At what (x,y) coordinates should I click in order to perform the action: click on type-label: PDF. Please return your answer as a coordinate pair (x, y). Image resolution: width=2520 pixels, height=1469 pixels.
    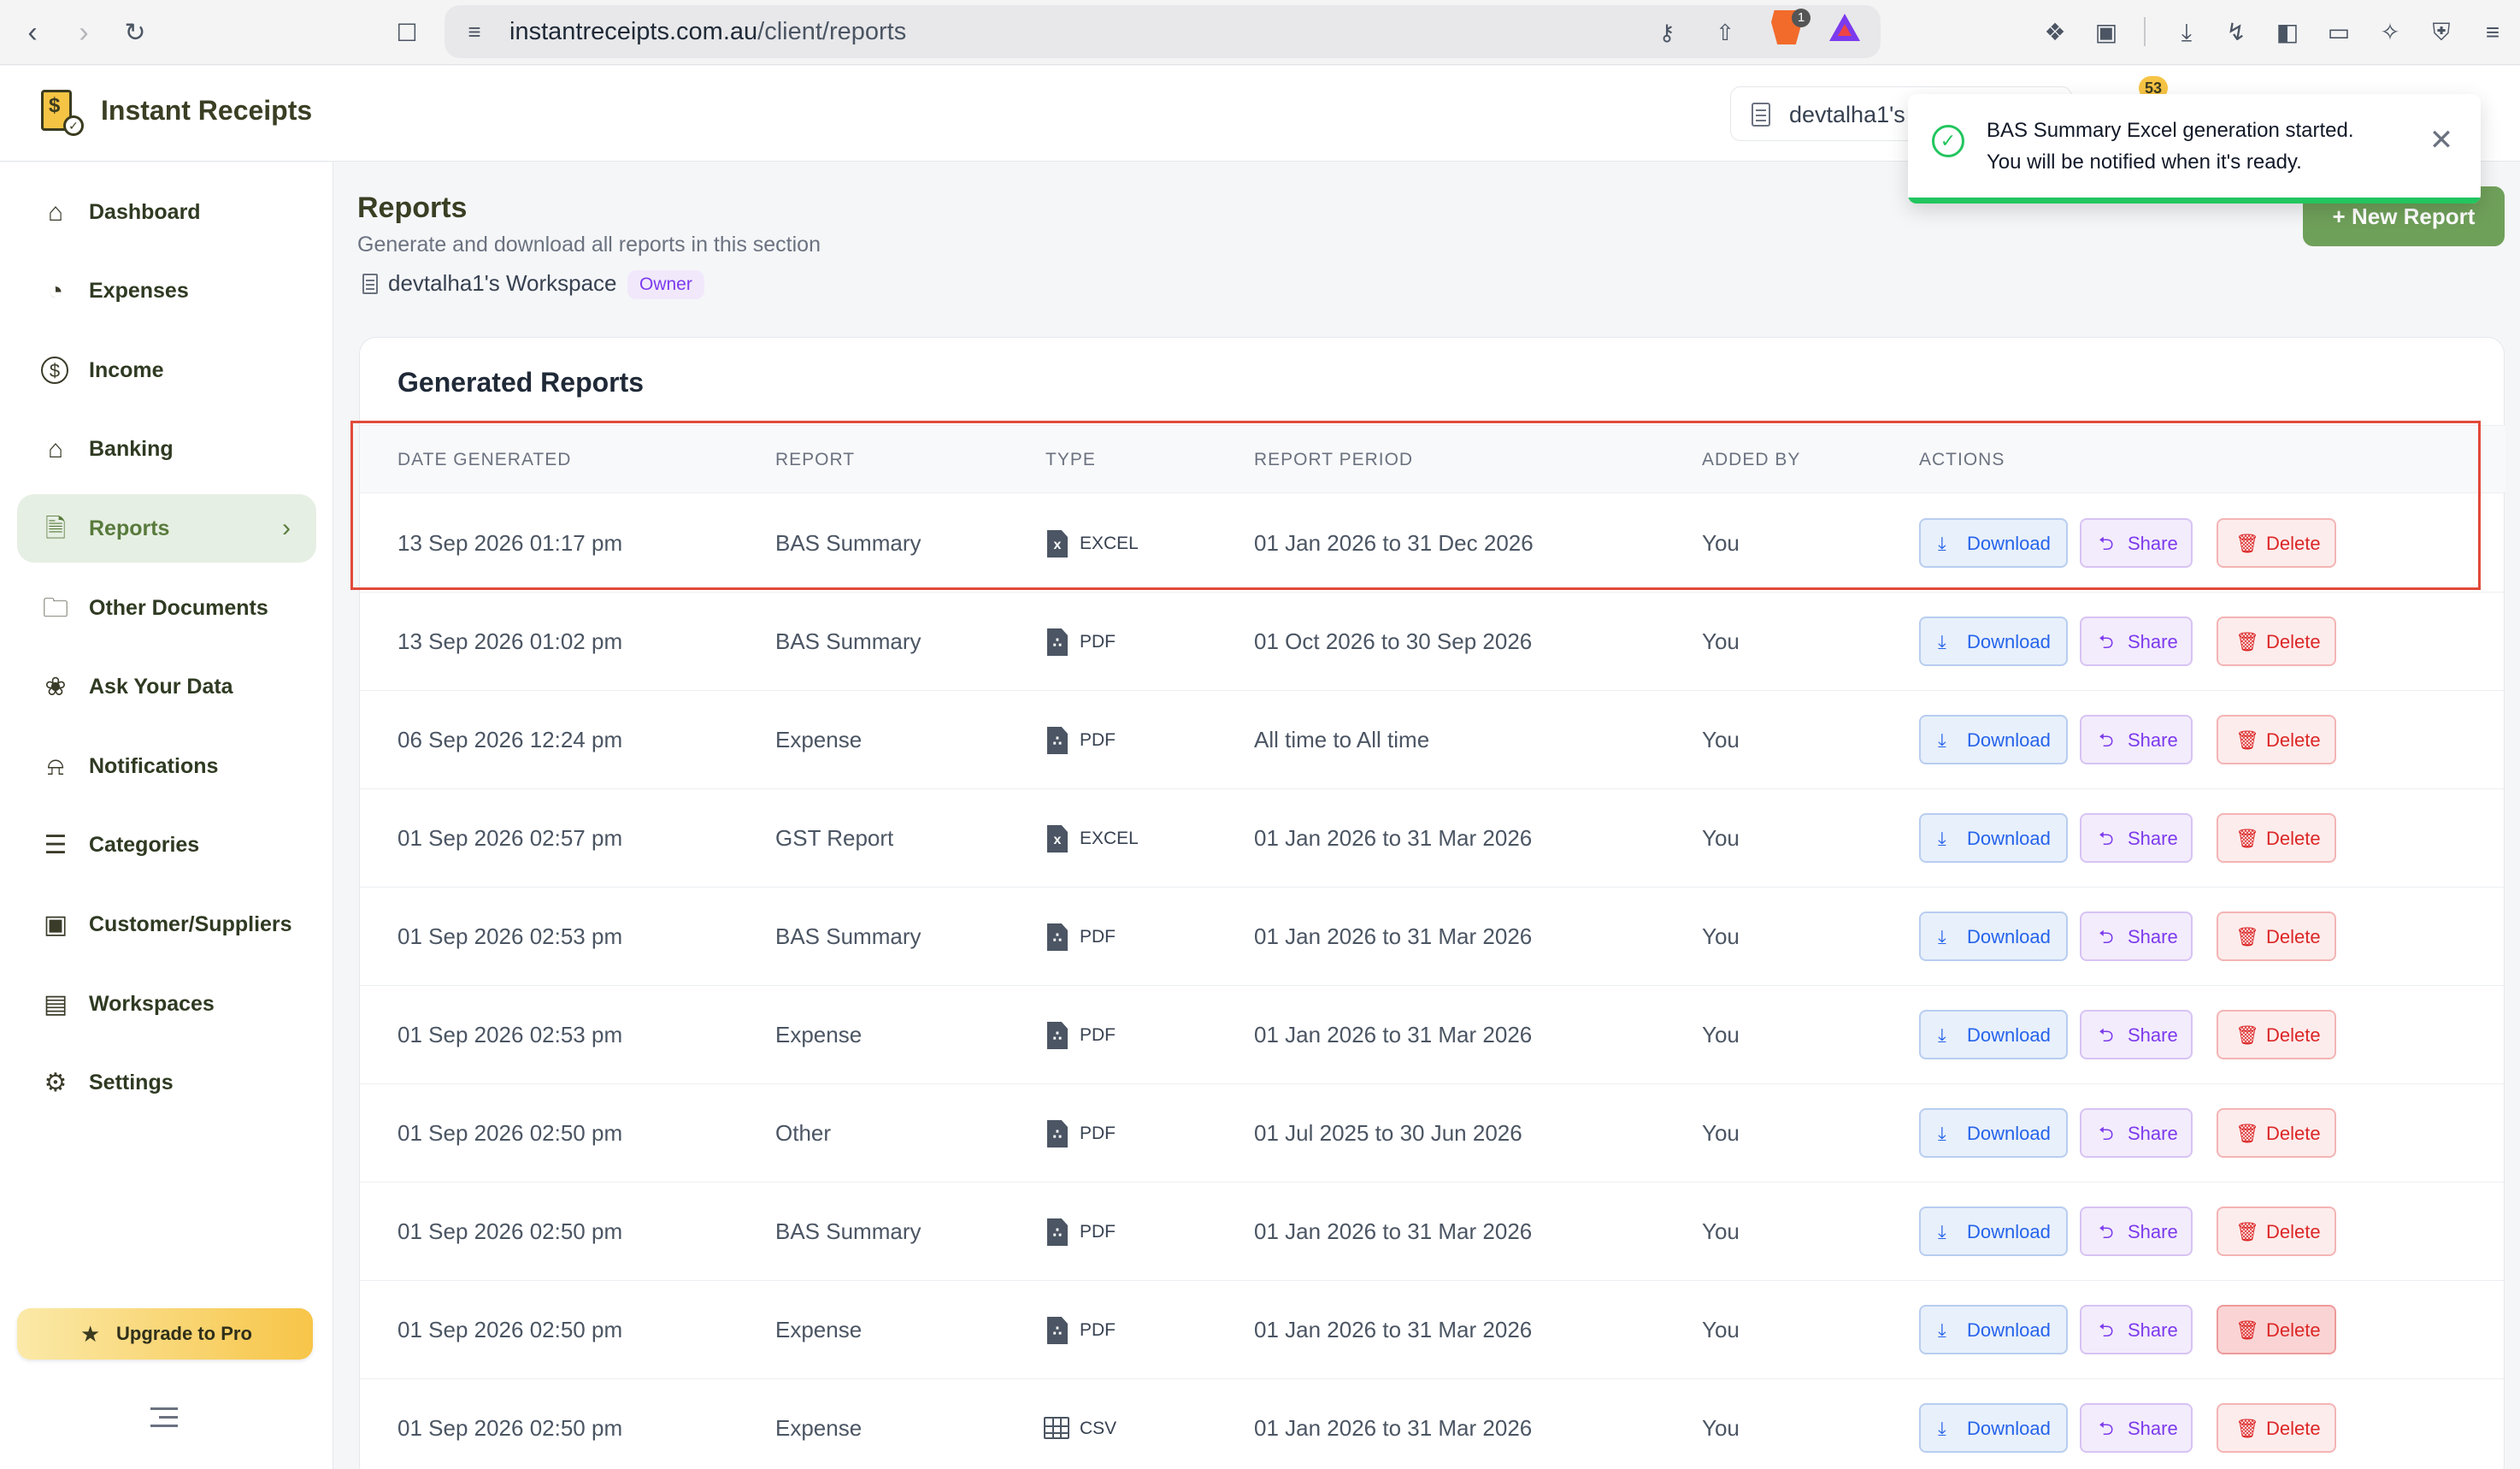
    Looking at the image, I should click on (1098, 1133).